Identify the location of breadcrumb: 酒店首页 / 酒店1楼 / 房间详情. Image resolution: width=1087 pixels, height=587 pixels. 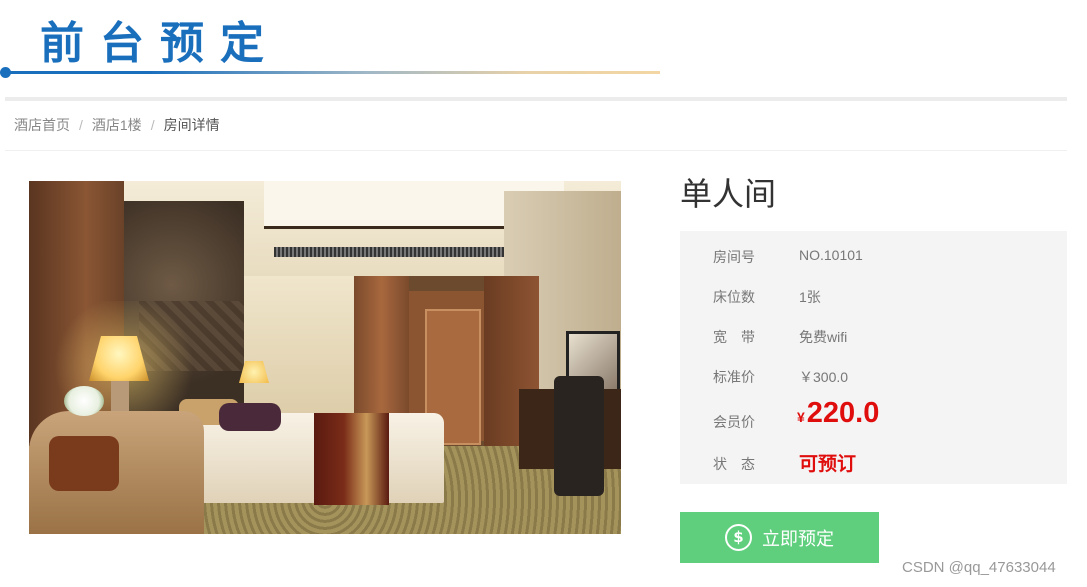
(117, 125).